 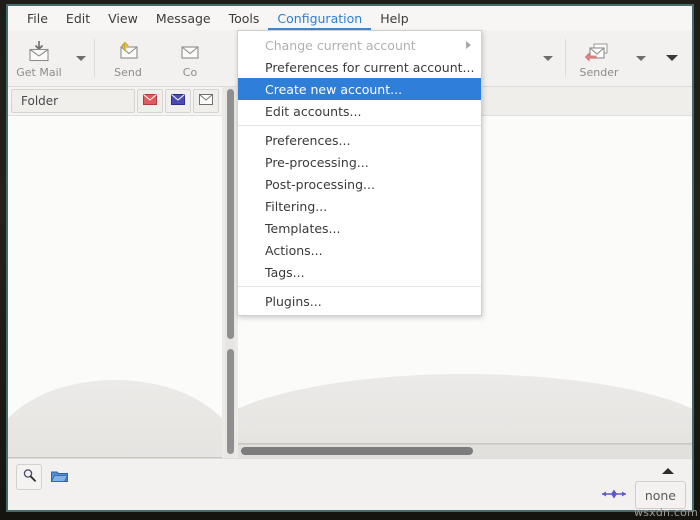 What do you see at coordinates (394, 18) in the screenshot?
I see `menu-help: Help` at bounding box center [394, 18].